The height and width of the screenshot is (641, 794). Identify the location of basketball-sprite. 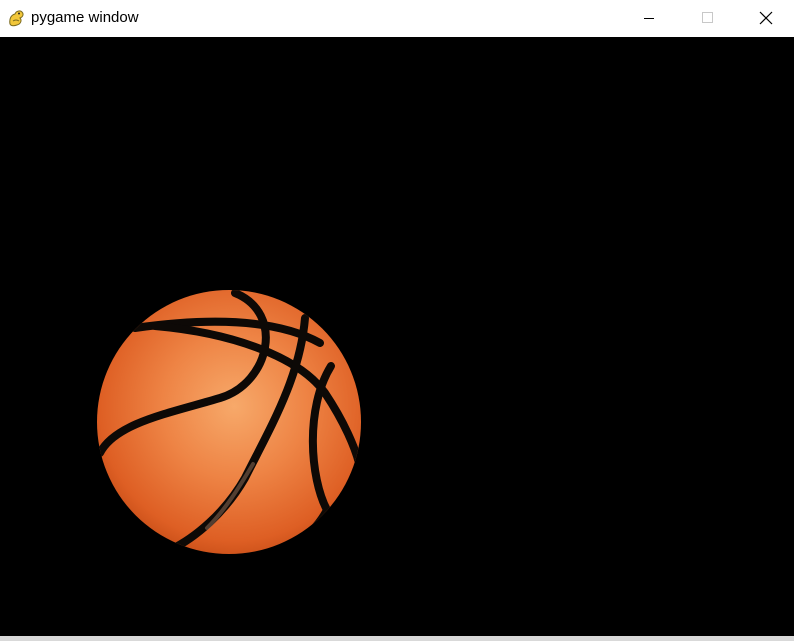
(229, 422).